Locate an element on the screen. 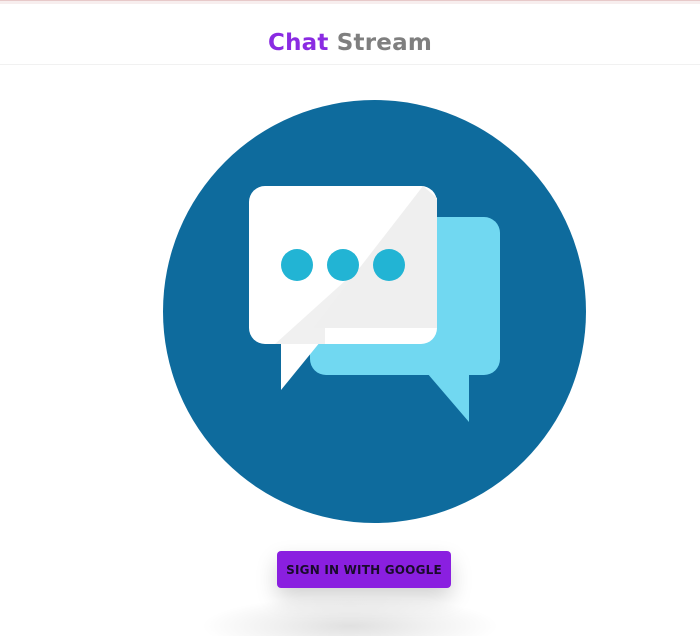 The width and height of the screenshot is (700, 636). brand-word-stream: Stream is located at coordinates (384, 43).